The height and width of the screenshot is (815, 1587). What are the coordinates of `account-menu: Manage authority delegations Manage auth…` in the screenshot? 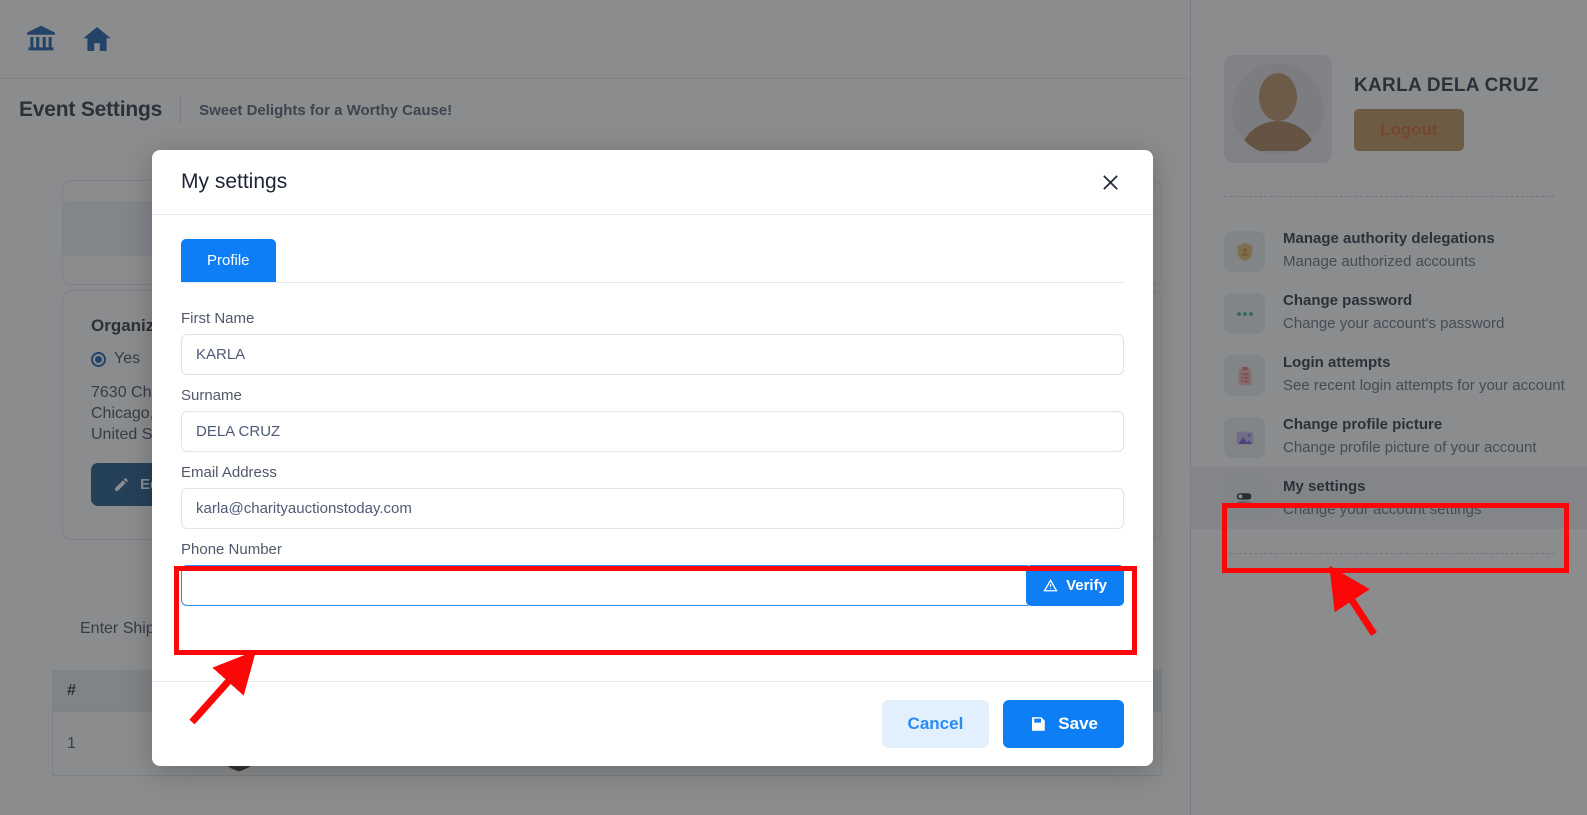 It's located at (1389, 374).